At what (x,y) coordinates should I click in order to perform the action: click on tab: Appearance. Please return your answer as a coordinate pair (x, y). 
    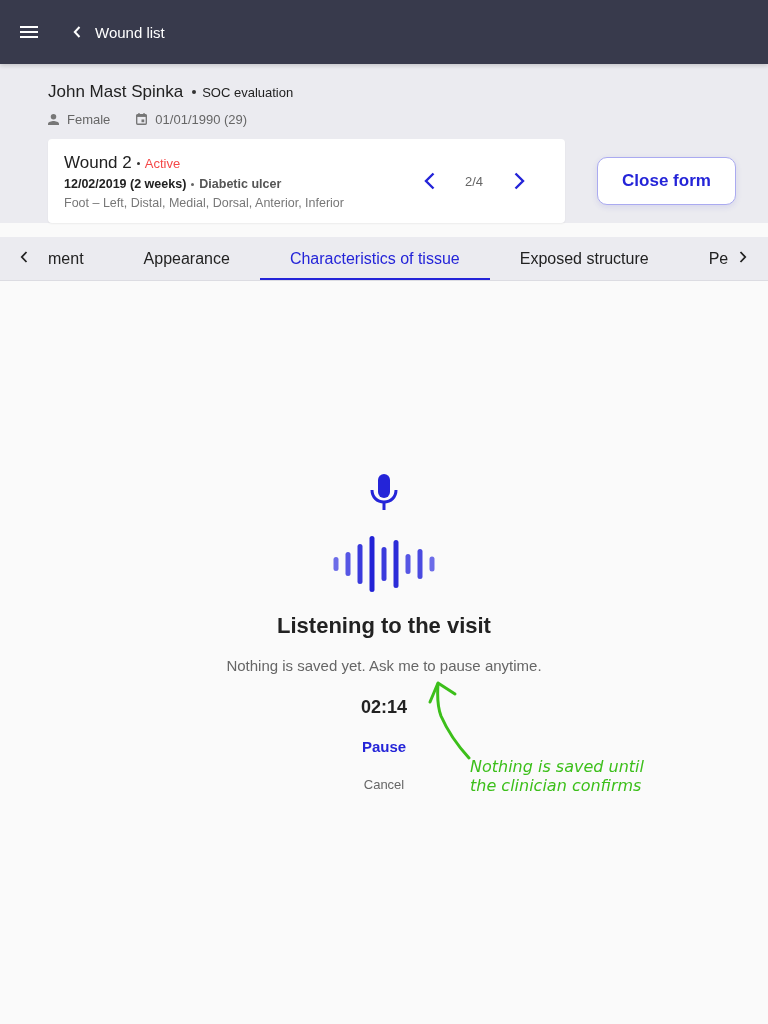
    Looking at the image, I should click on (186, 258).